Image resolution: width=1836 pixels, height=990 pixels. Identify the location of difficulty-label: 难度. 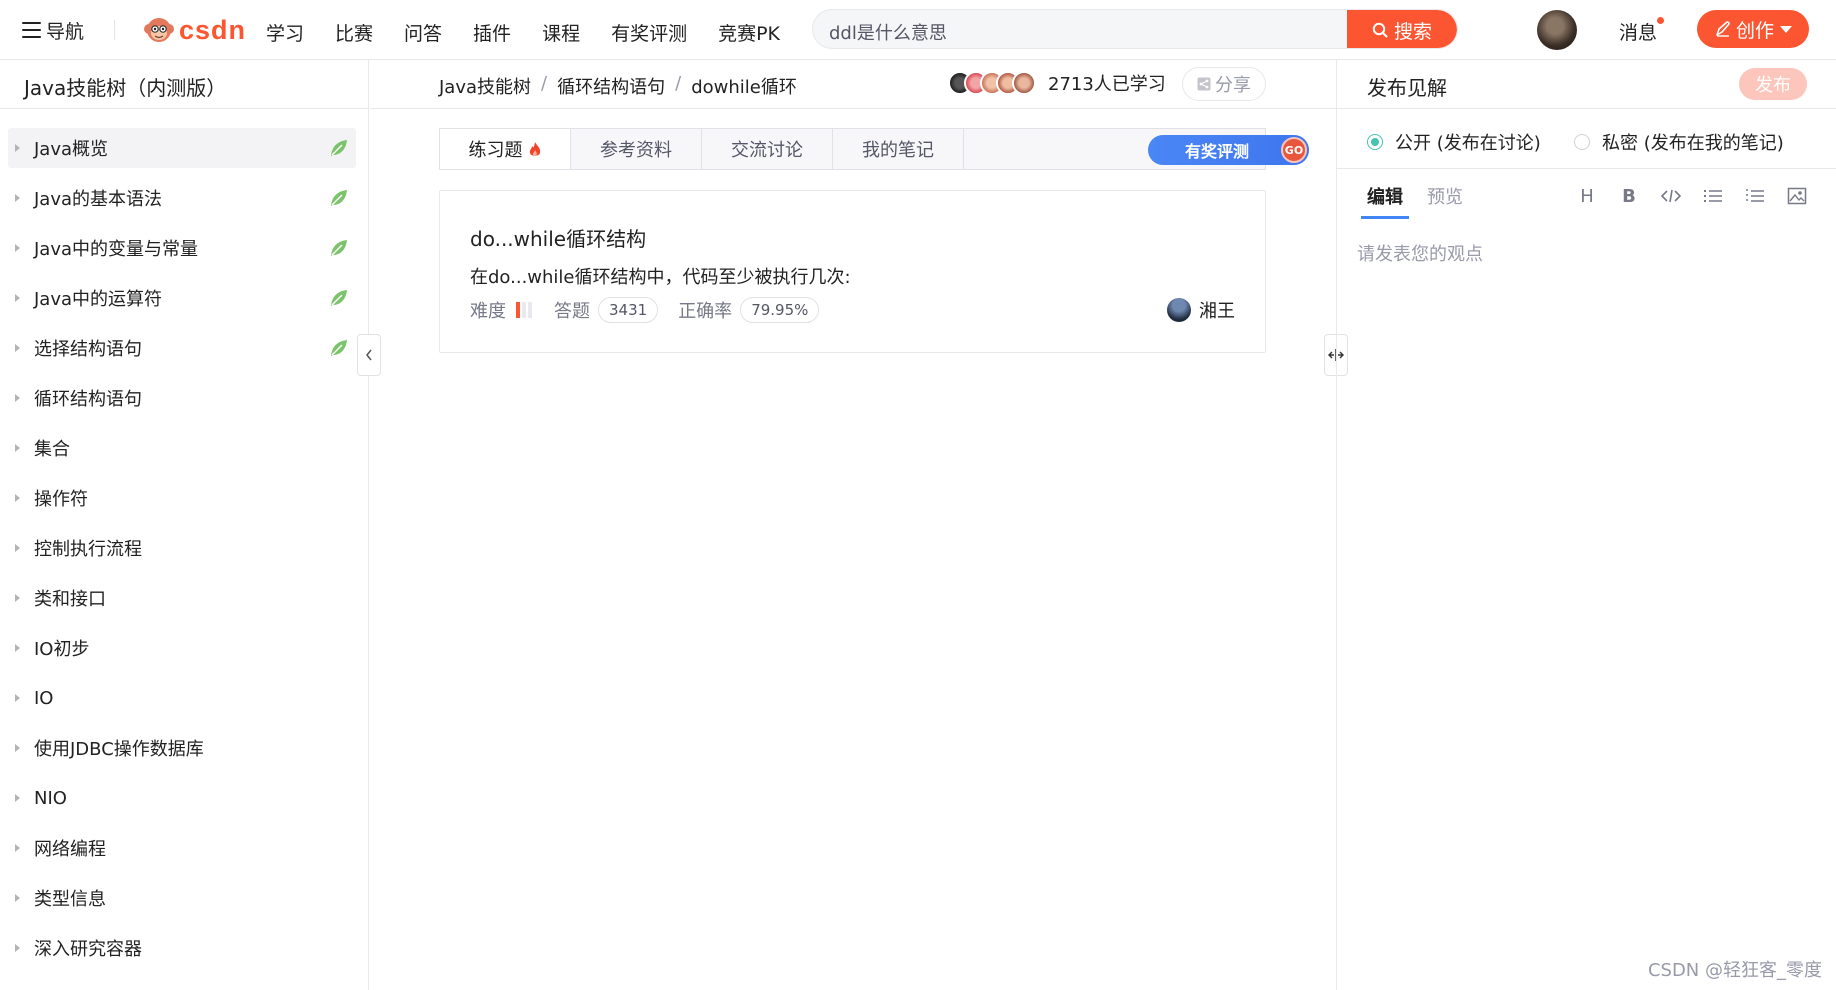
(488, 311).